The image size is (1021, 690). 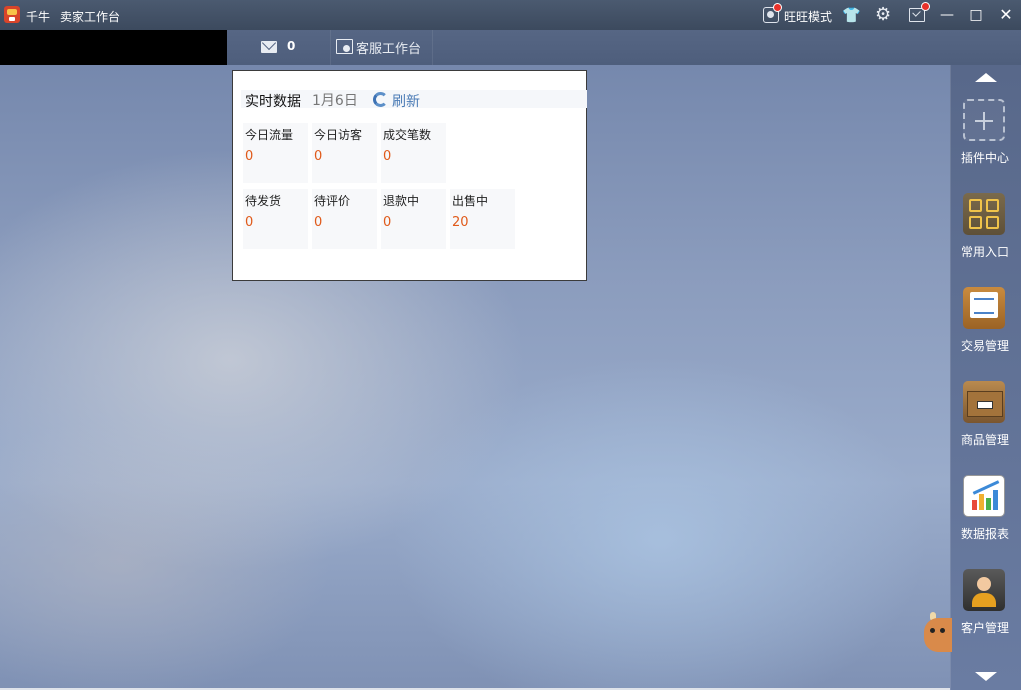 I want to click on mail-icon, so click(x=269, y=47).